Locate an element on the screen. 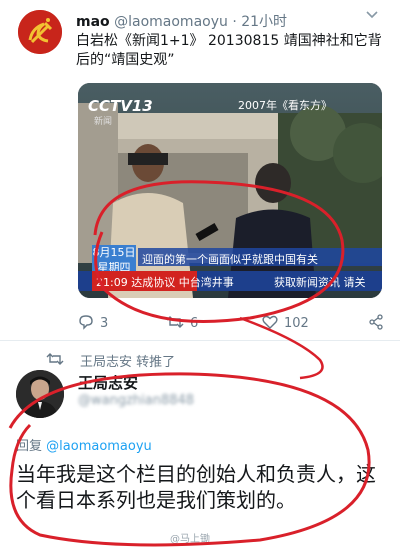 This screenshot has width=400, height=550. video-caption-year: 2007年《看东方》 is located at coordinates (285, 105).